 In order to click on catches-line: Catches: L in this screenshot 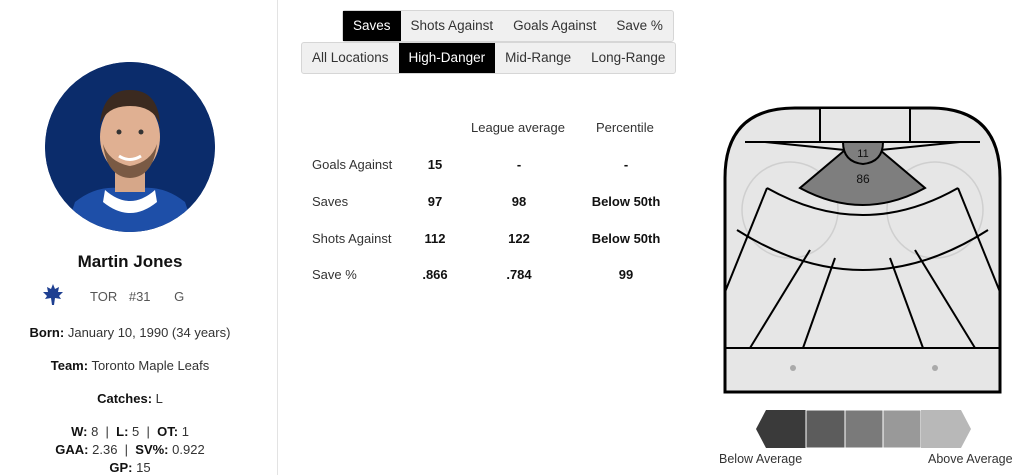, I will do `click(130, 398)`.